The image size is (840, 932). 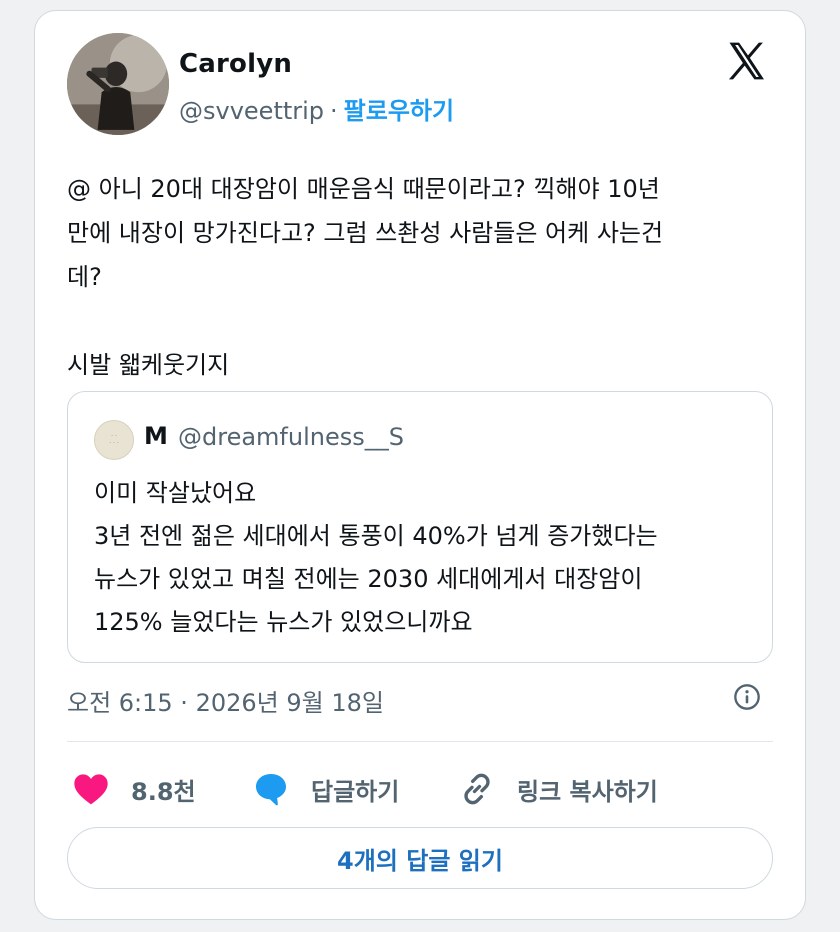 I want to click on follow-button: 팔로우하기, so click(x=399, y=111).